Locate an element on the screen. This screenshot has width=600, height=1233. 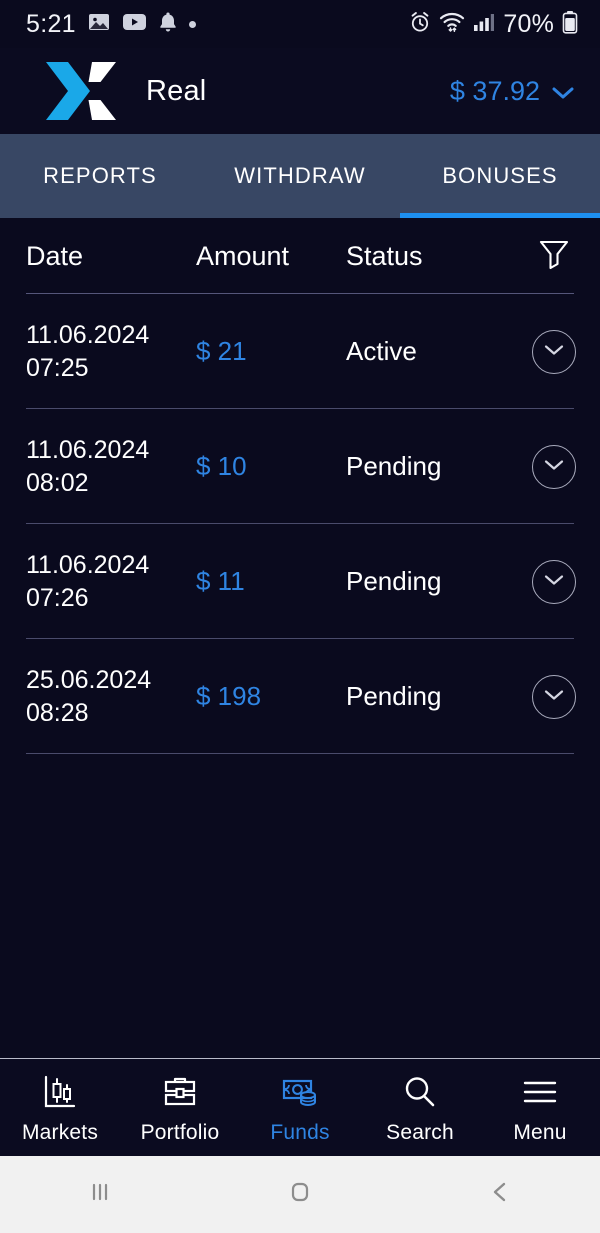
magnifier-icon is located at coordinates (420, 1092).